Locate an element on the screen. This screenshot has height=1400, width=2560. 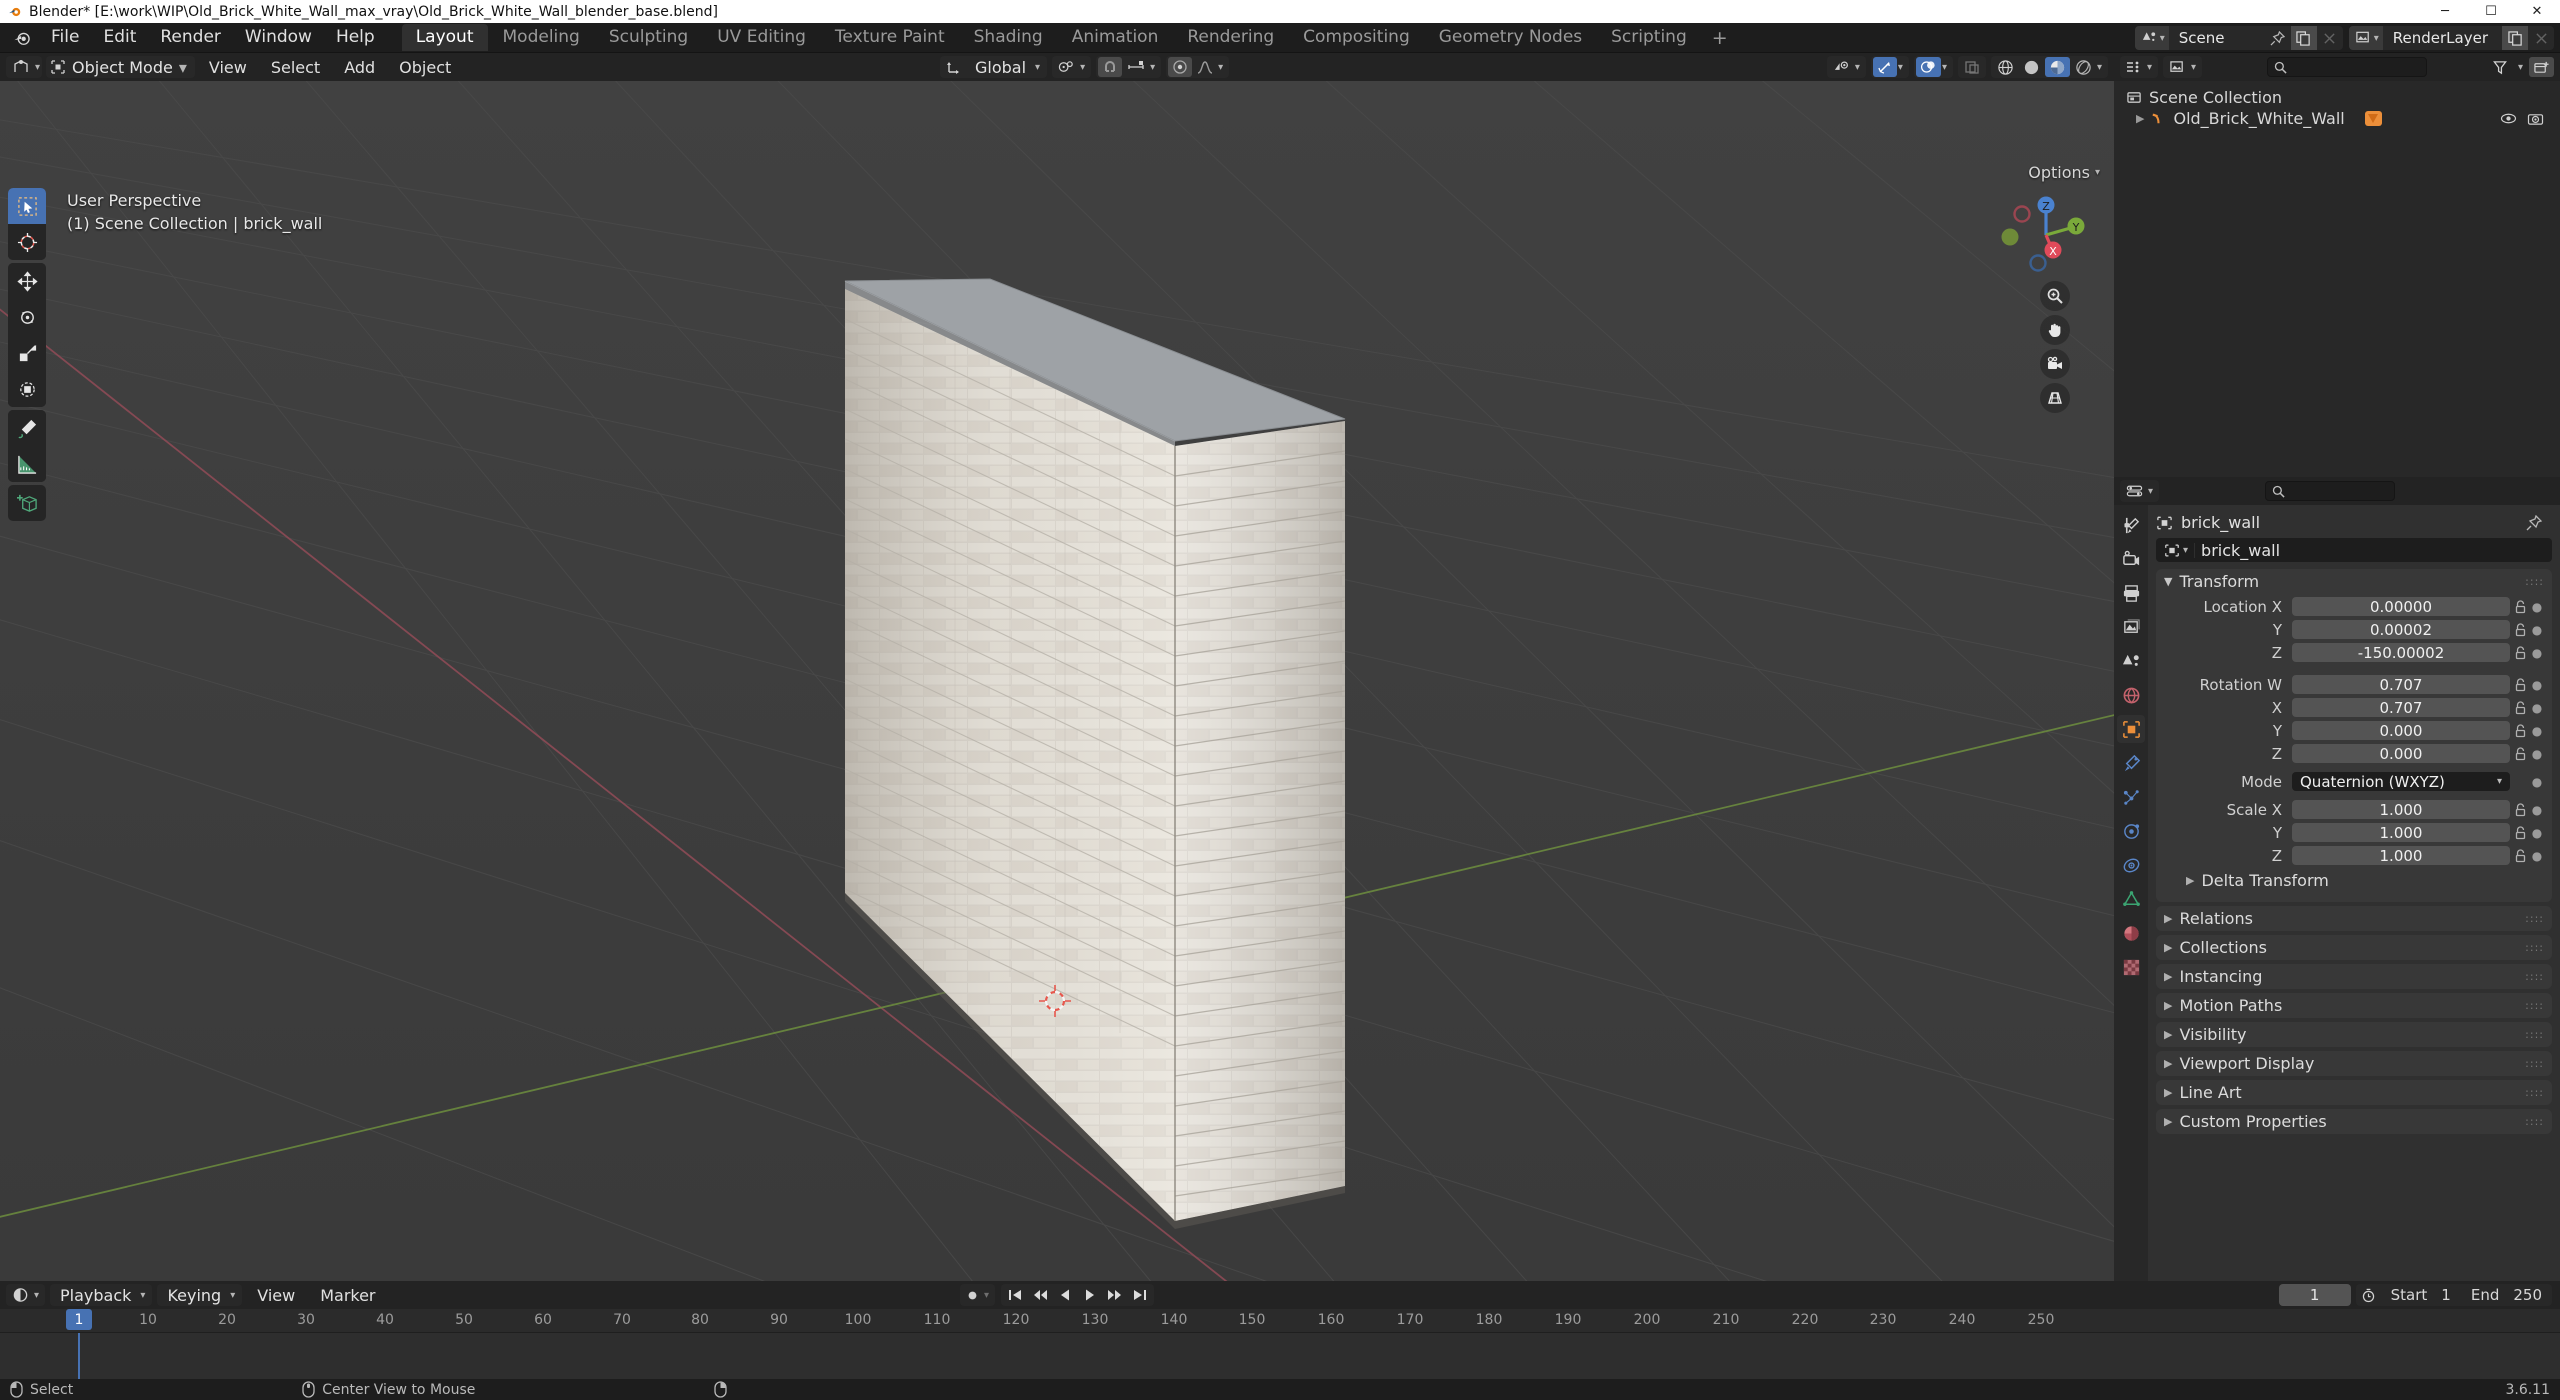
toggle-xray-icon is located at coordinates (1972, 67).